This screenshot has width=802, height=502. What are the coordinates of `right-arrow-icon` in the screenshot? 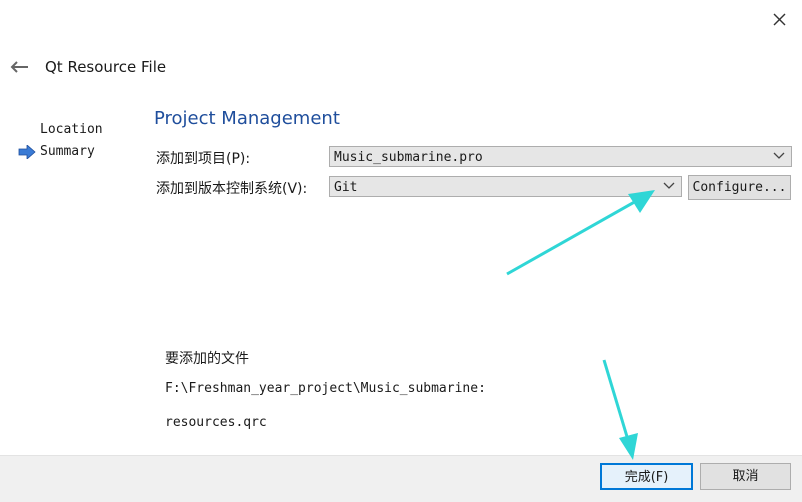 It's located at (27, 152).